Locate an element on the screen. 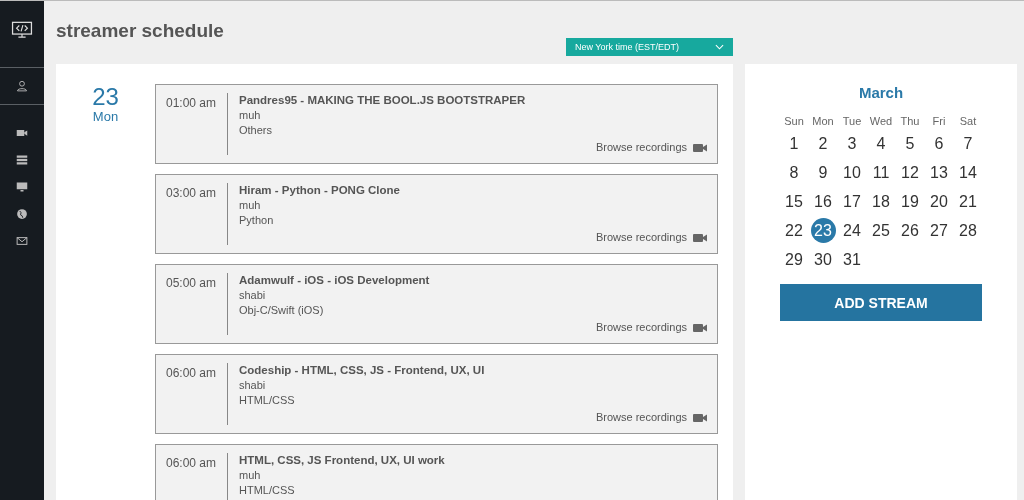  page-title: streamer schedule is located at coordinates (140, 31).